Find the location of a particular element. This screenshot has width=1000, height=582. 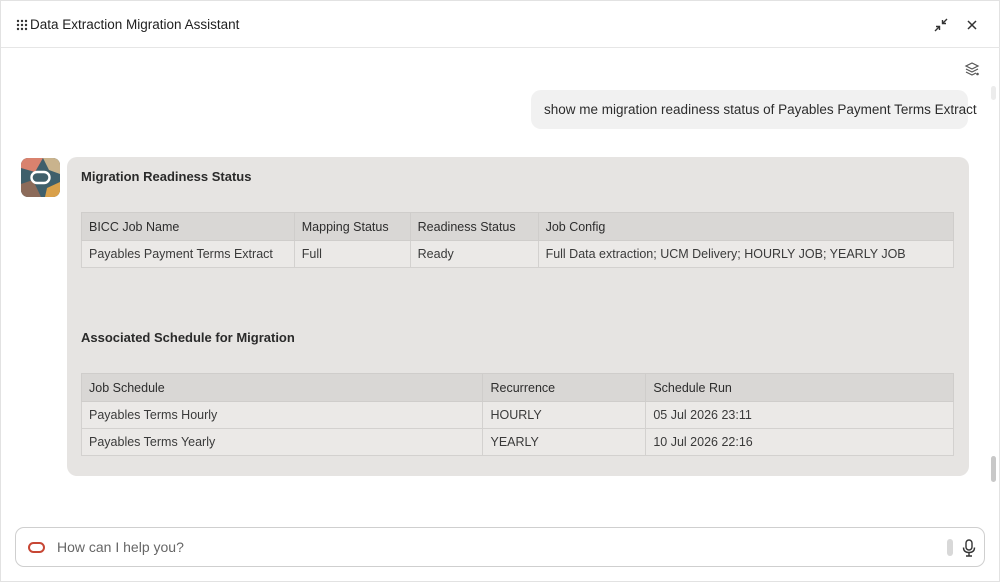

grip-dots-icon is located at coordinates (22, 25).